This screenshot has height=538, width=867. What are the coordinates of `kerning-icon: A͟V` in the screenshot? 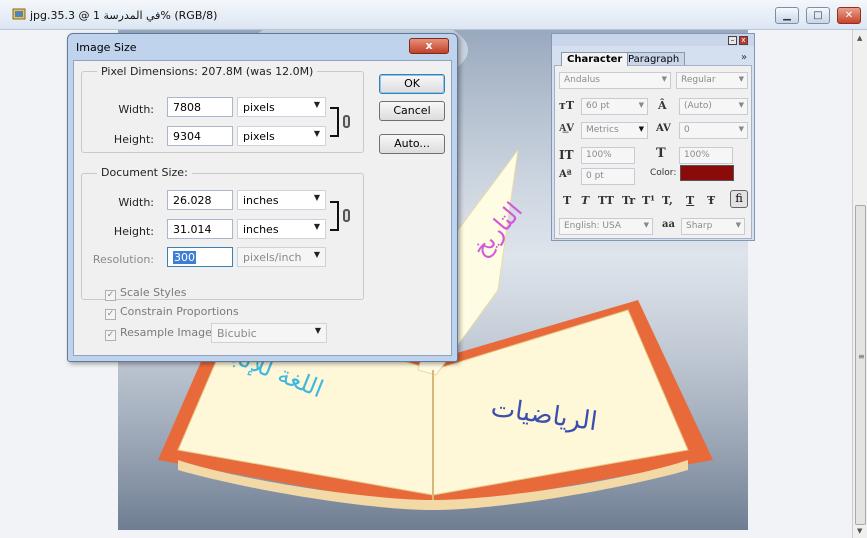 It's located at (566, 128).